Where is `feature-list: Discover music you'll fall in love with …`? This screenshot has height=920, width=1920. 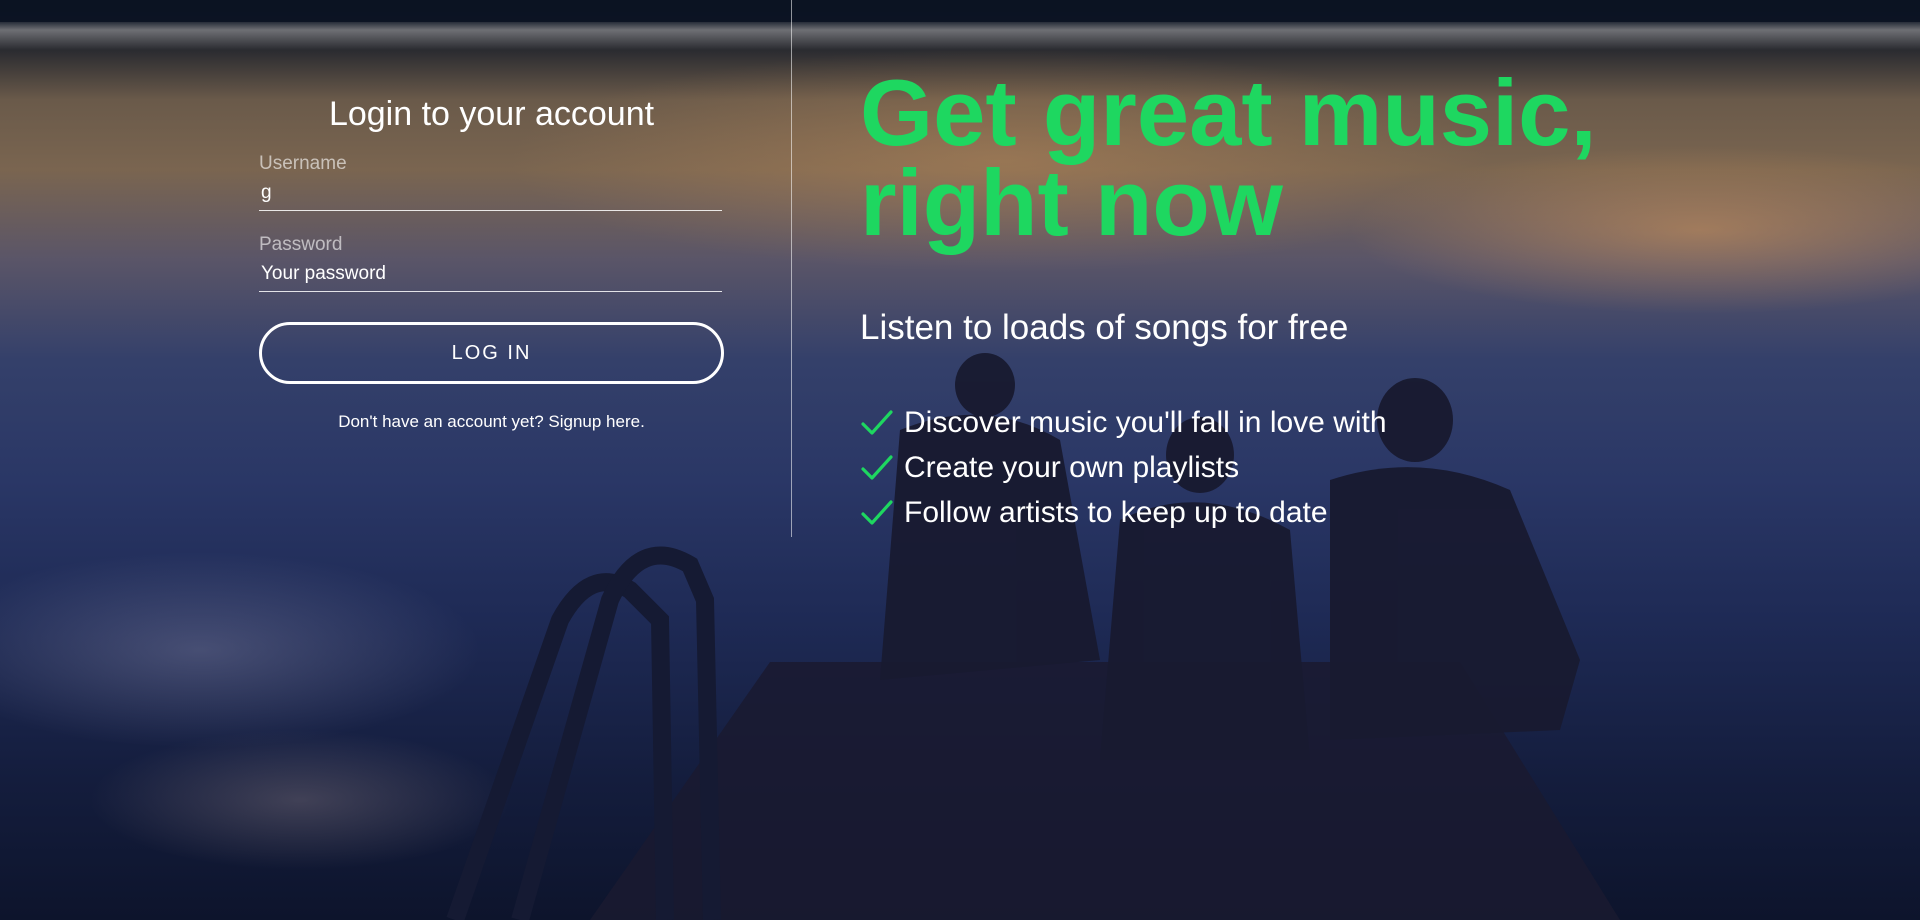
feature-list: Discover music you'll fall in love with … is located at coordinates (1360, 467).